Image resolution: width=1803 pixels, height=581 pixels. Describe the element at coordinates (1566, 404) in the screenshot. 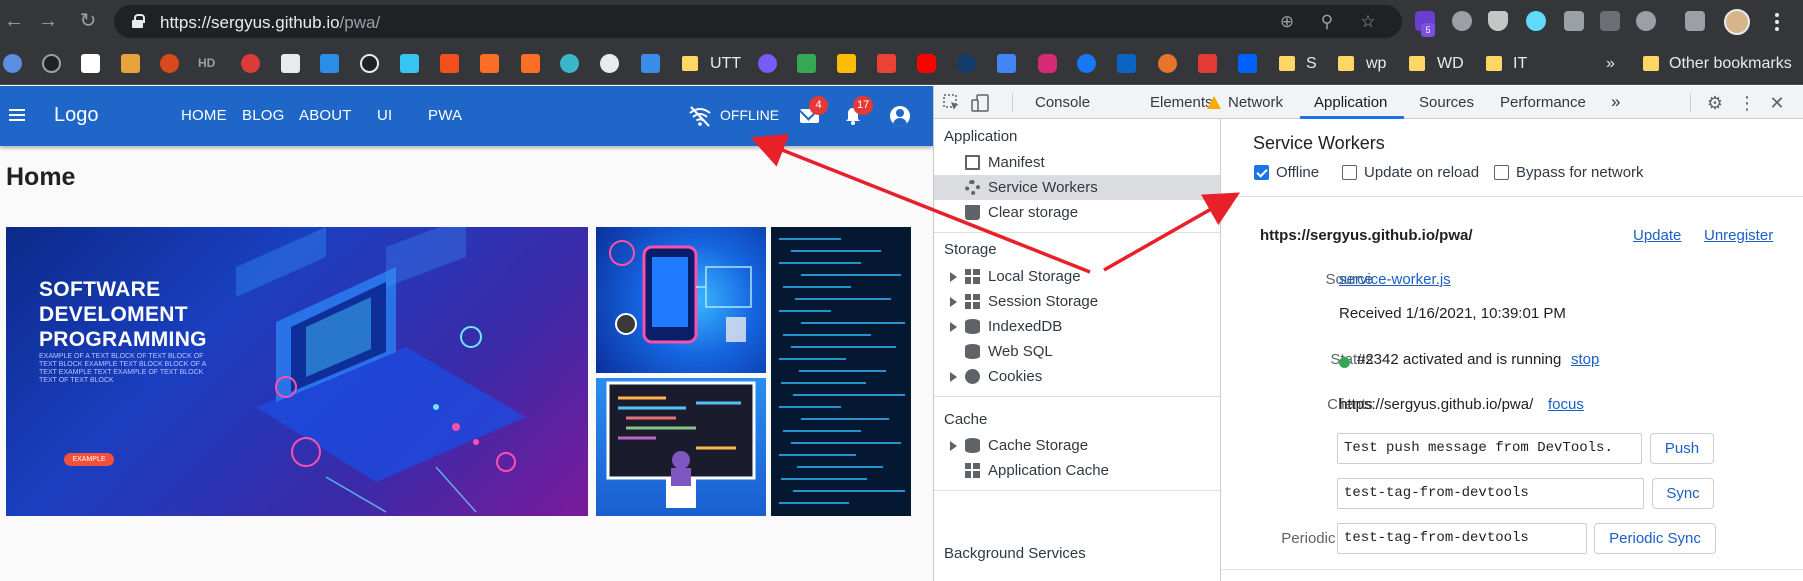

I see `focus-link: focus` at that location.